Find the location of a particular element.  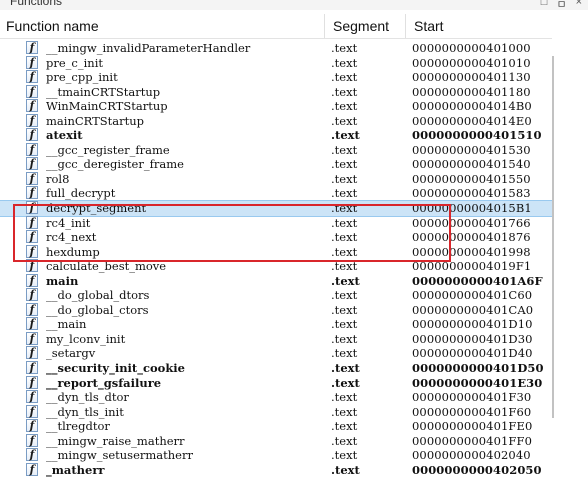

function-row: f __do_global_dtors .text 0000000000401C60 is located at coordinates (276, 295).